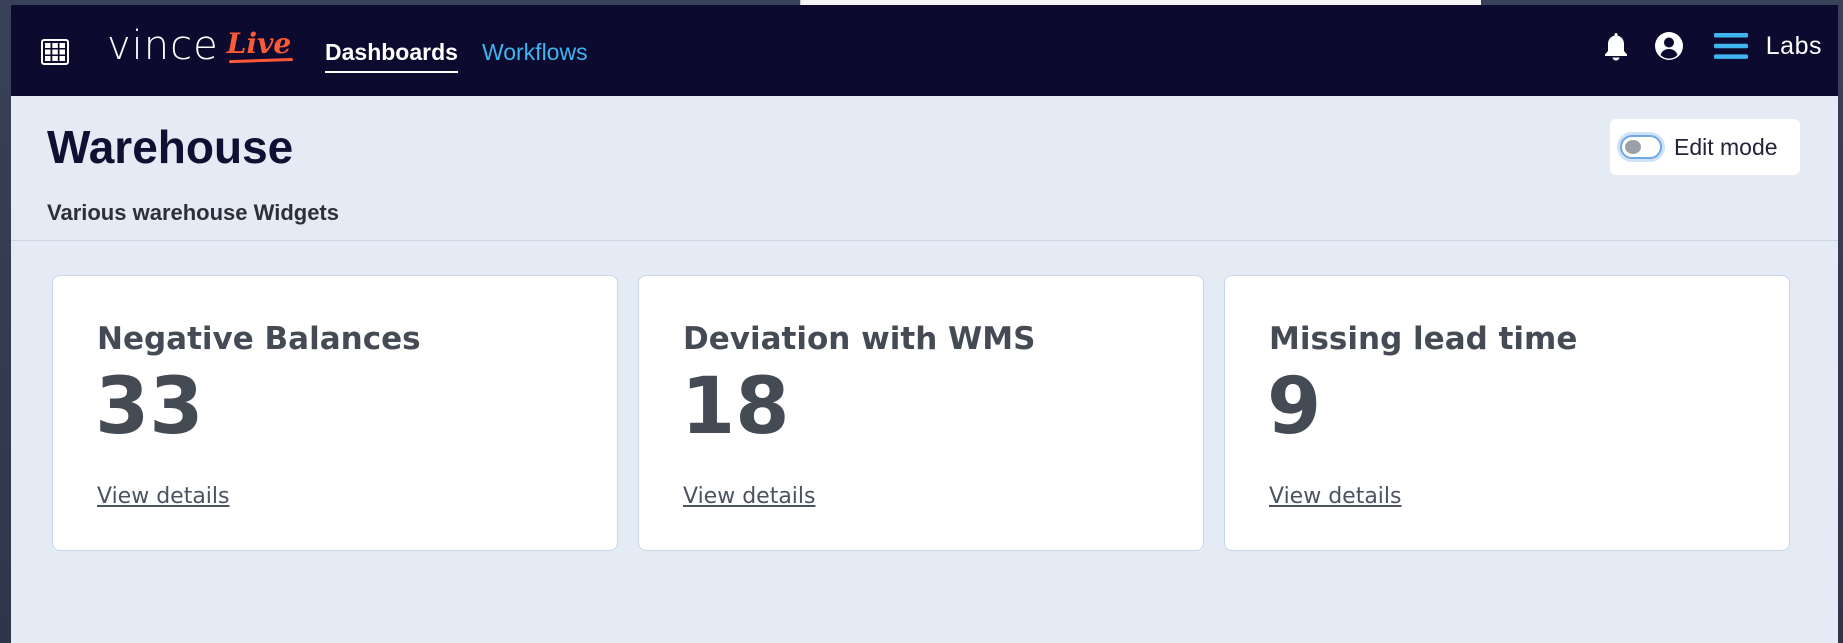  I want to click on page-subtitle: Various warehouse Widgets, so click(193, 212).